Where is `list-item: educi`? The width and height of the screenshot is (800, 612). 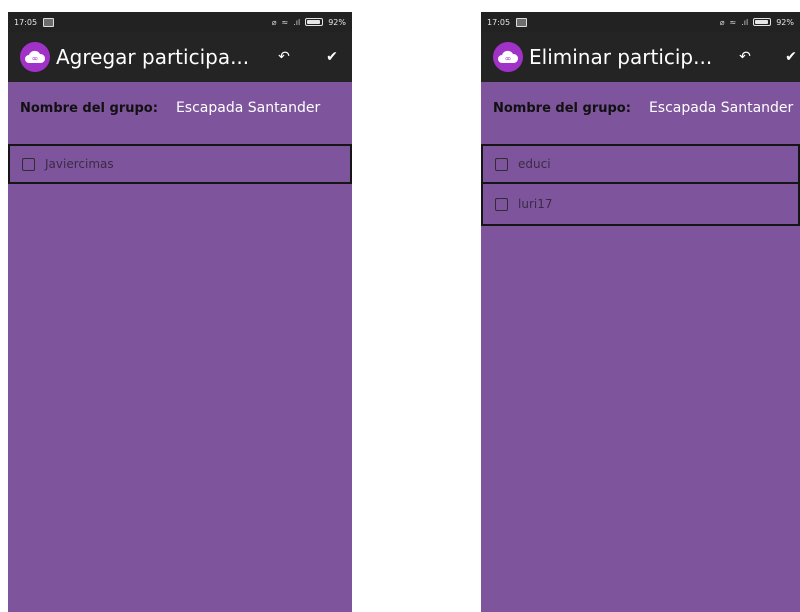
list-item: educi is located at coordinates (640, 164).